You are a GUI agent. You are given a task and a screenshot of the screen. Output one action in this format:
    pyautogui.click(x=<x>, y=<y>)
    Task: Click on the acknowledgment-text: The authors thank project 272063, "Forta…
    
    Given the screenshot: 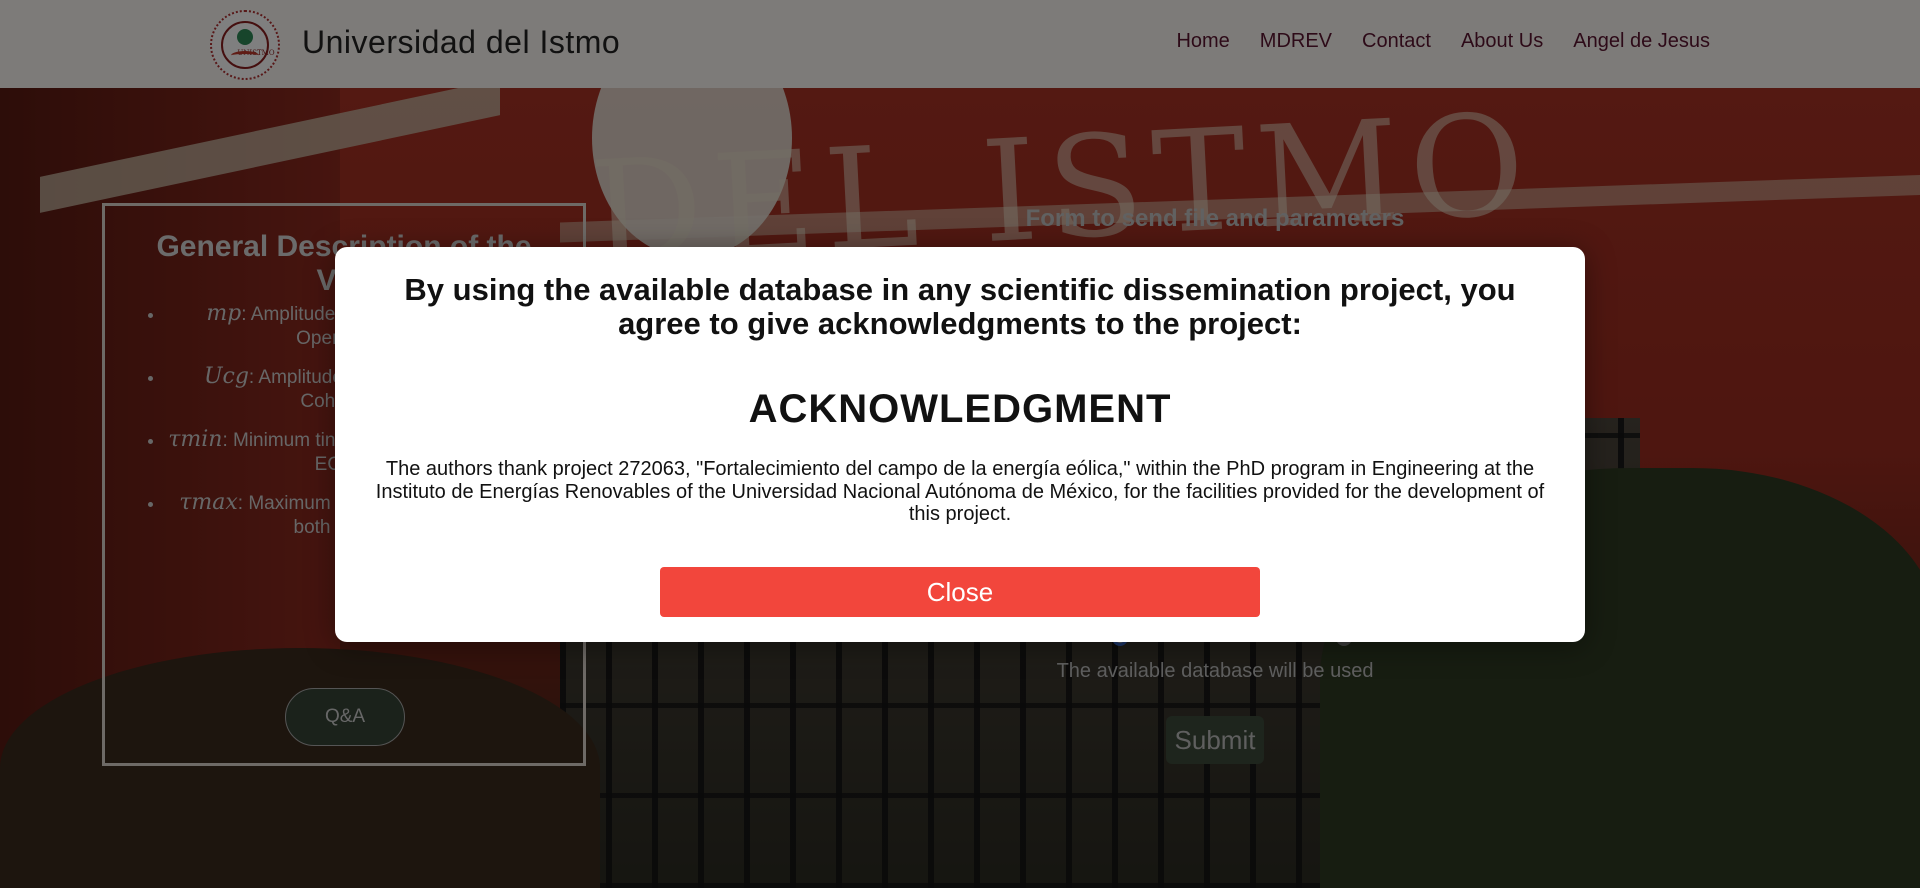 What is the action you would take?
    pyautogui.click(x=960, y=491)
    